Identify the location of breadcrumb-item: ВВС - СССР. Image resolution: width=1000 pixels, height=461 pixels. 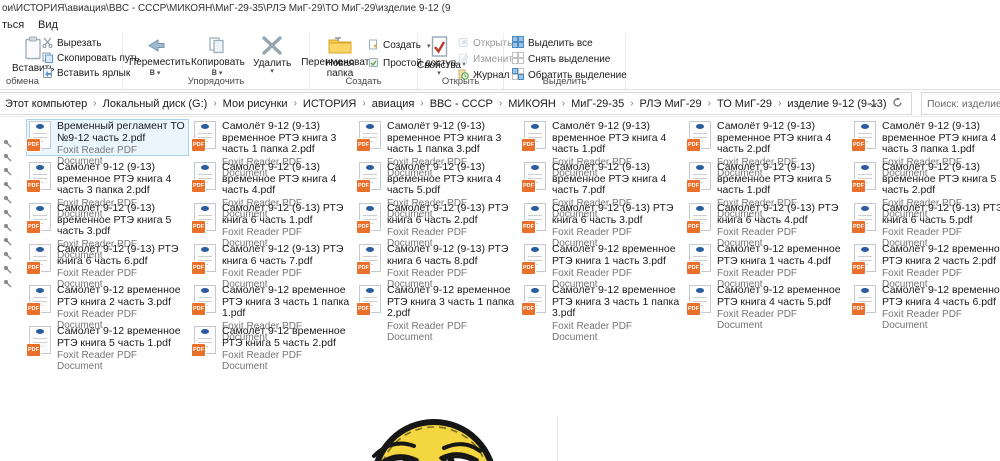
(461, 104).